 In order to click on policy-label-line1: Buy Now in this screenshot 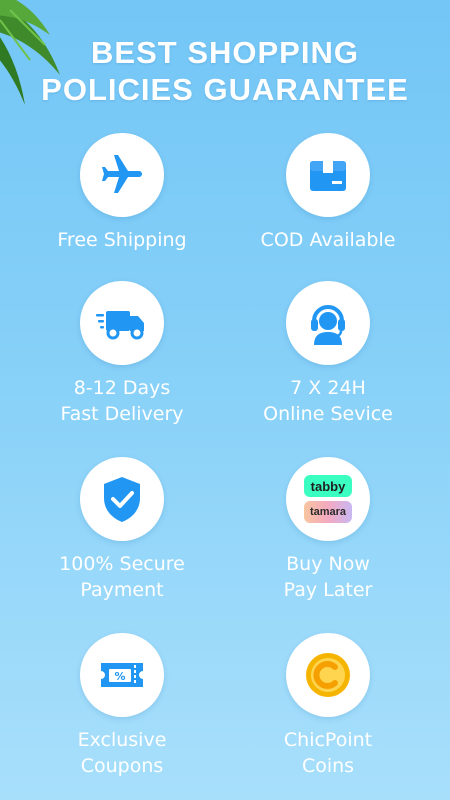, I will do `click(328, 564)`.